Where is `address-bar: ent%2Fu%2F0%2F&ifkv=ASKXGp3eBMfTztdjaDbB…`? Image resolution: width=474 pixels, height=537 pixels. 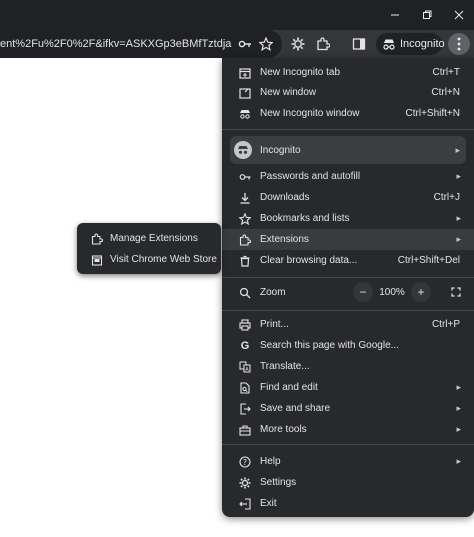 address-bar: ent%2Fu%2F0%2F&ifkv=ASKXGp3eBMfTztdjaDbB… is located at coordinates (141, 44).